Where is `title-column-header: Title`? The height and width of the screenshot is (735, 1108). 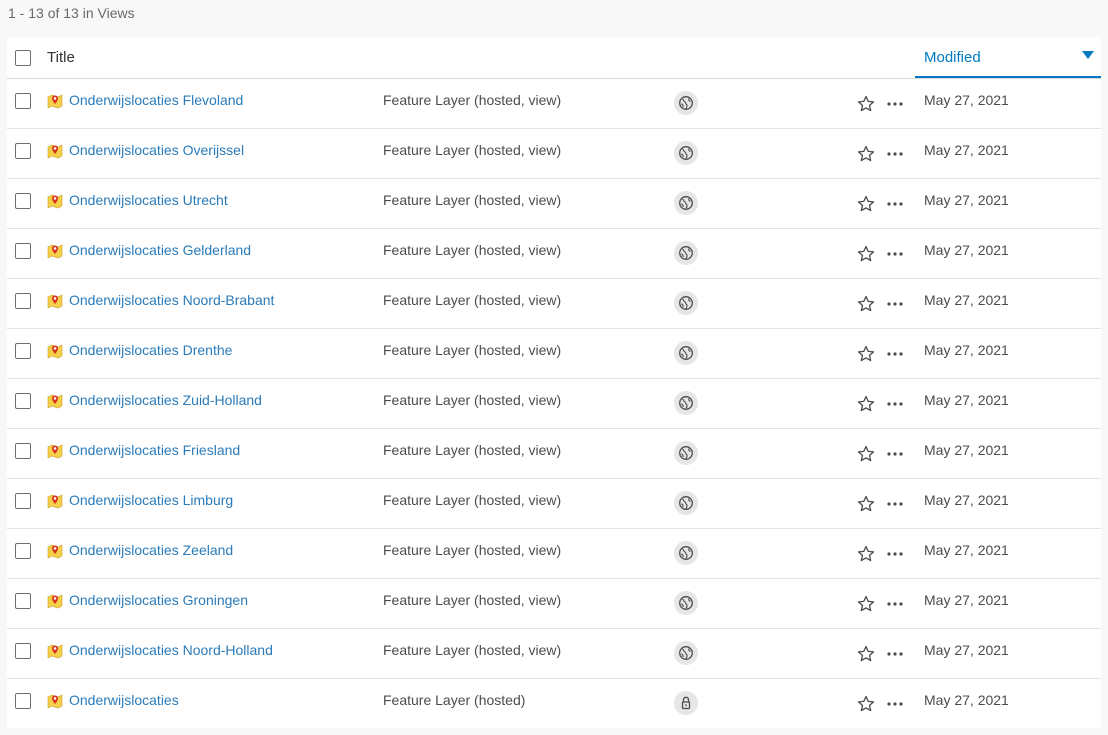
title-column-header: Title is located at coordinates (61, 57).